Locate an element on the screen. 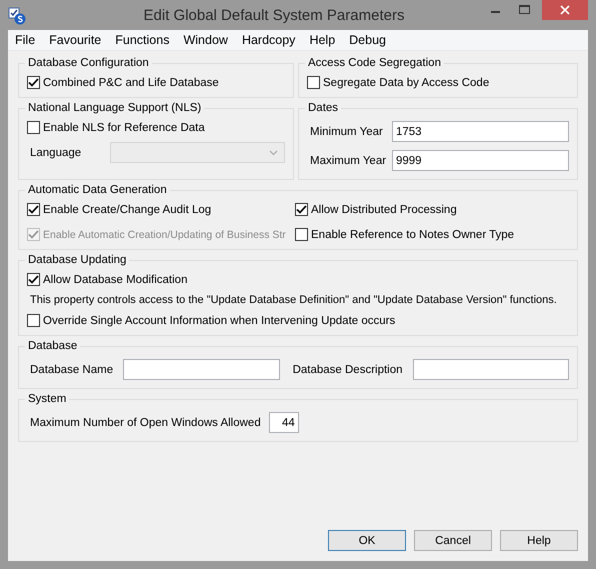 The height and width of the screenshot is (569, 596). field-label: Minimum Year is located at coordinates (346, 132).